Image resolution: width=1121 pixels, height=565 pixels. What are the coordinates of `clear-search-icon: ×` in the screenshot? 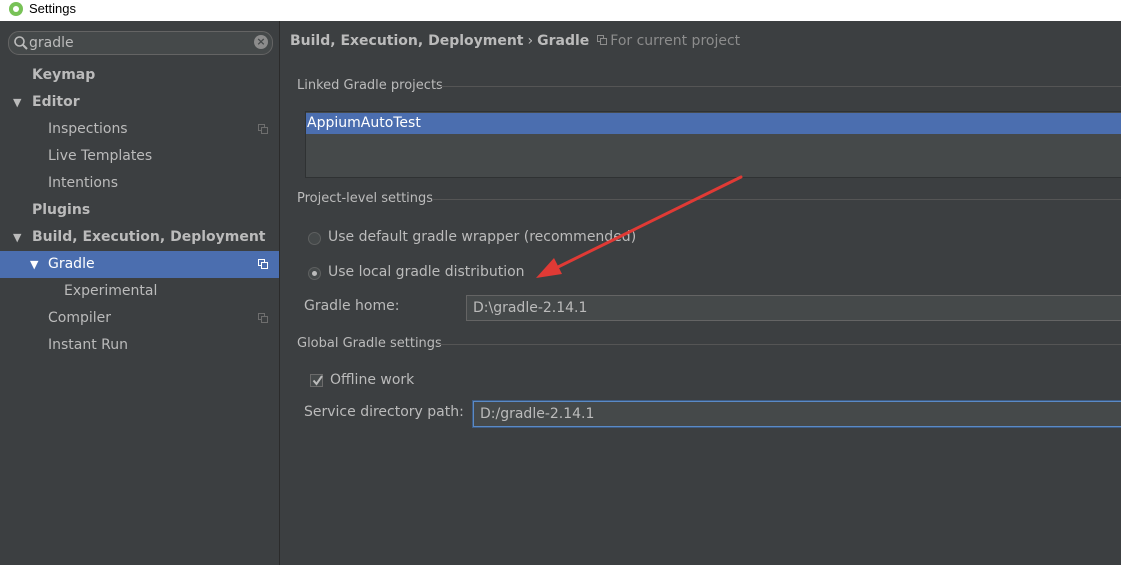 It's located at (261, 42).